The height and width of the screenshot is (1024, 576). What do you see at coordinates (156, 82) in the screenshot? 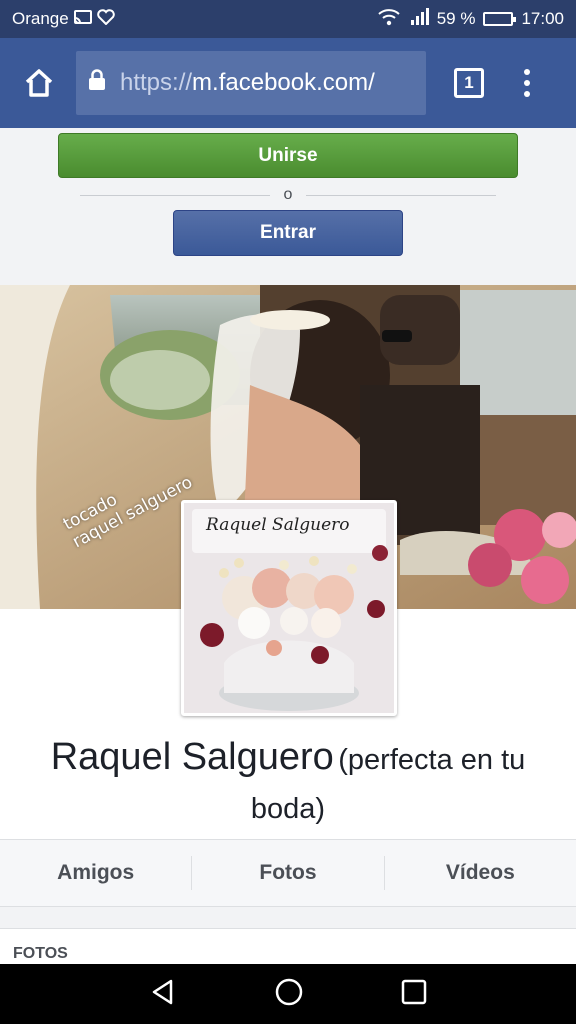
I see `url-protocol: https://` at bounding box center [156, 82].